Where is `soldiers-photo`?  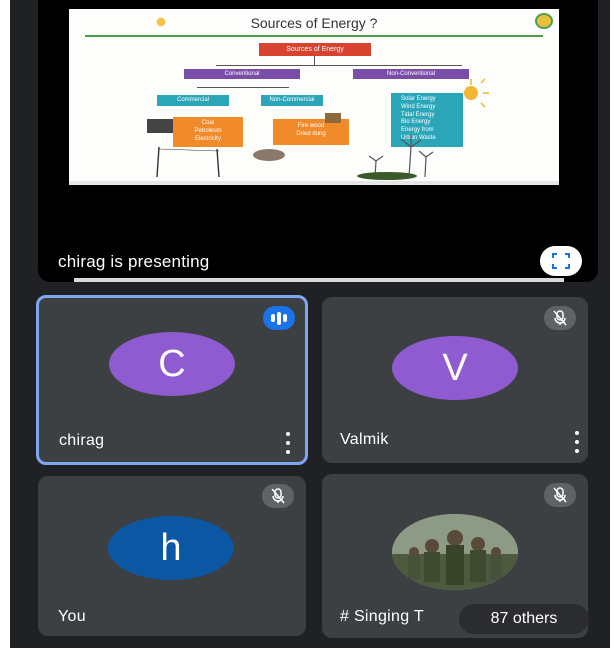
soldiers-photo is located at coordinates (455, 552).